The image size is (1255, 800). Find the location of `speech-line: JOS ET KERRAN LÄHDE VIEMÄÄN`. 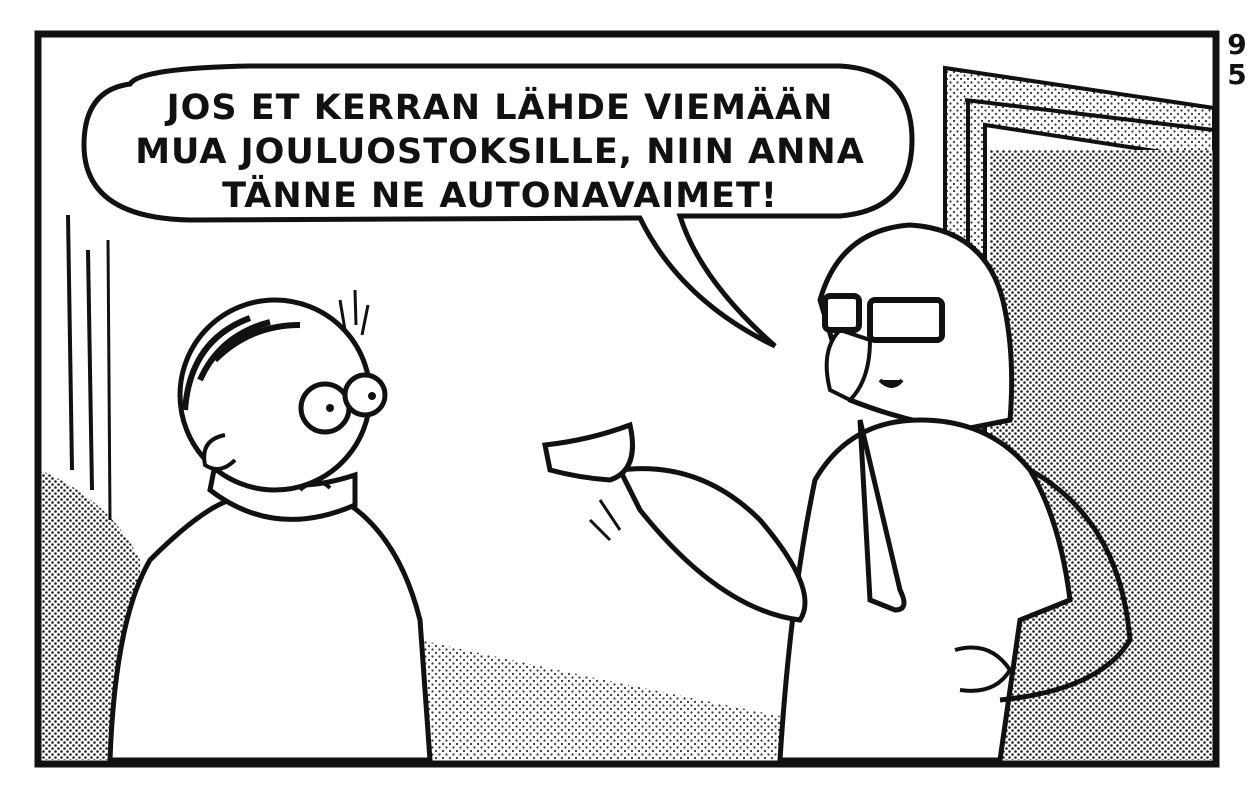

speech-line: JOS ET KERRAN LÄHDE VIEMÄÄN is located at coordinates (500, 108).